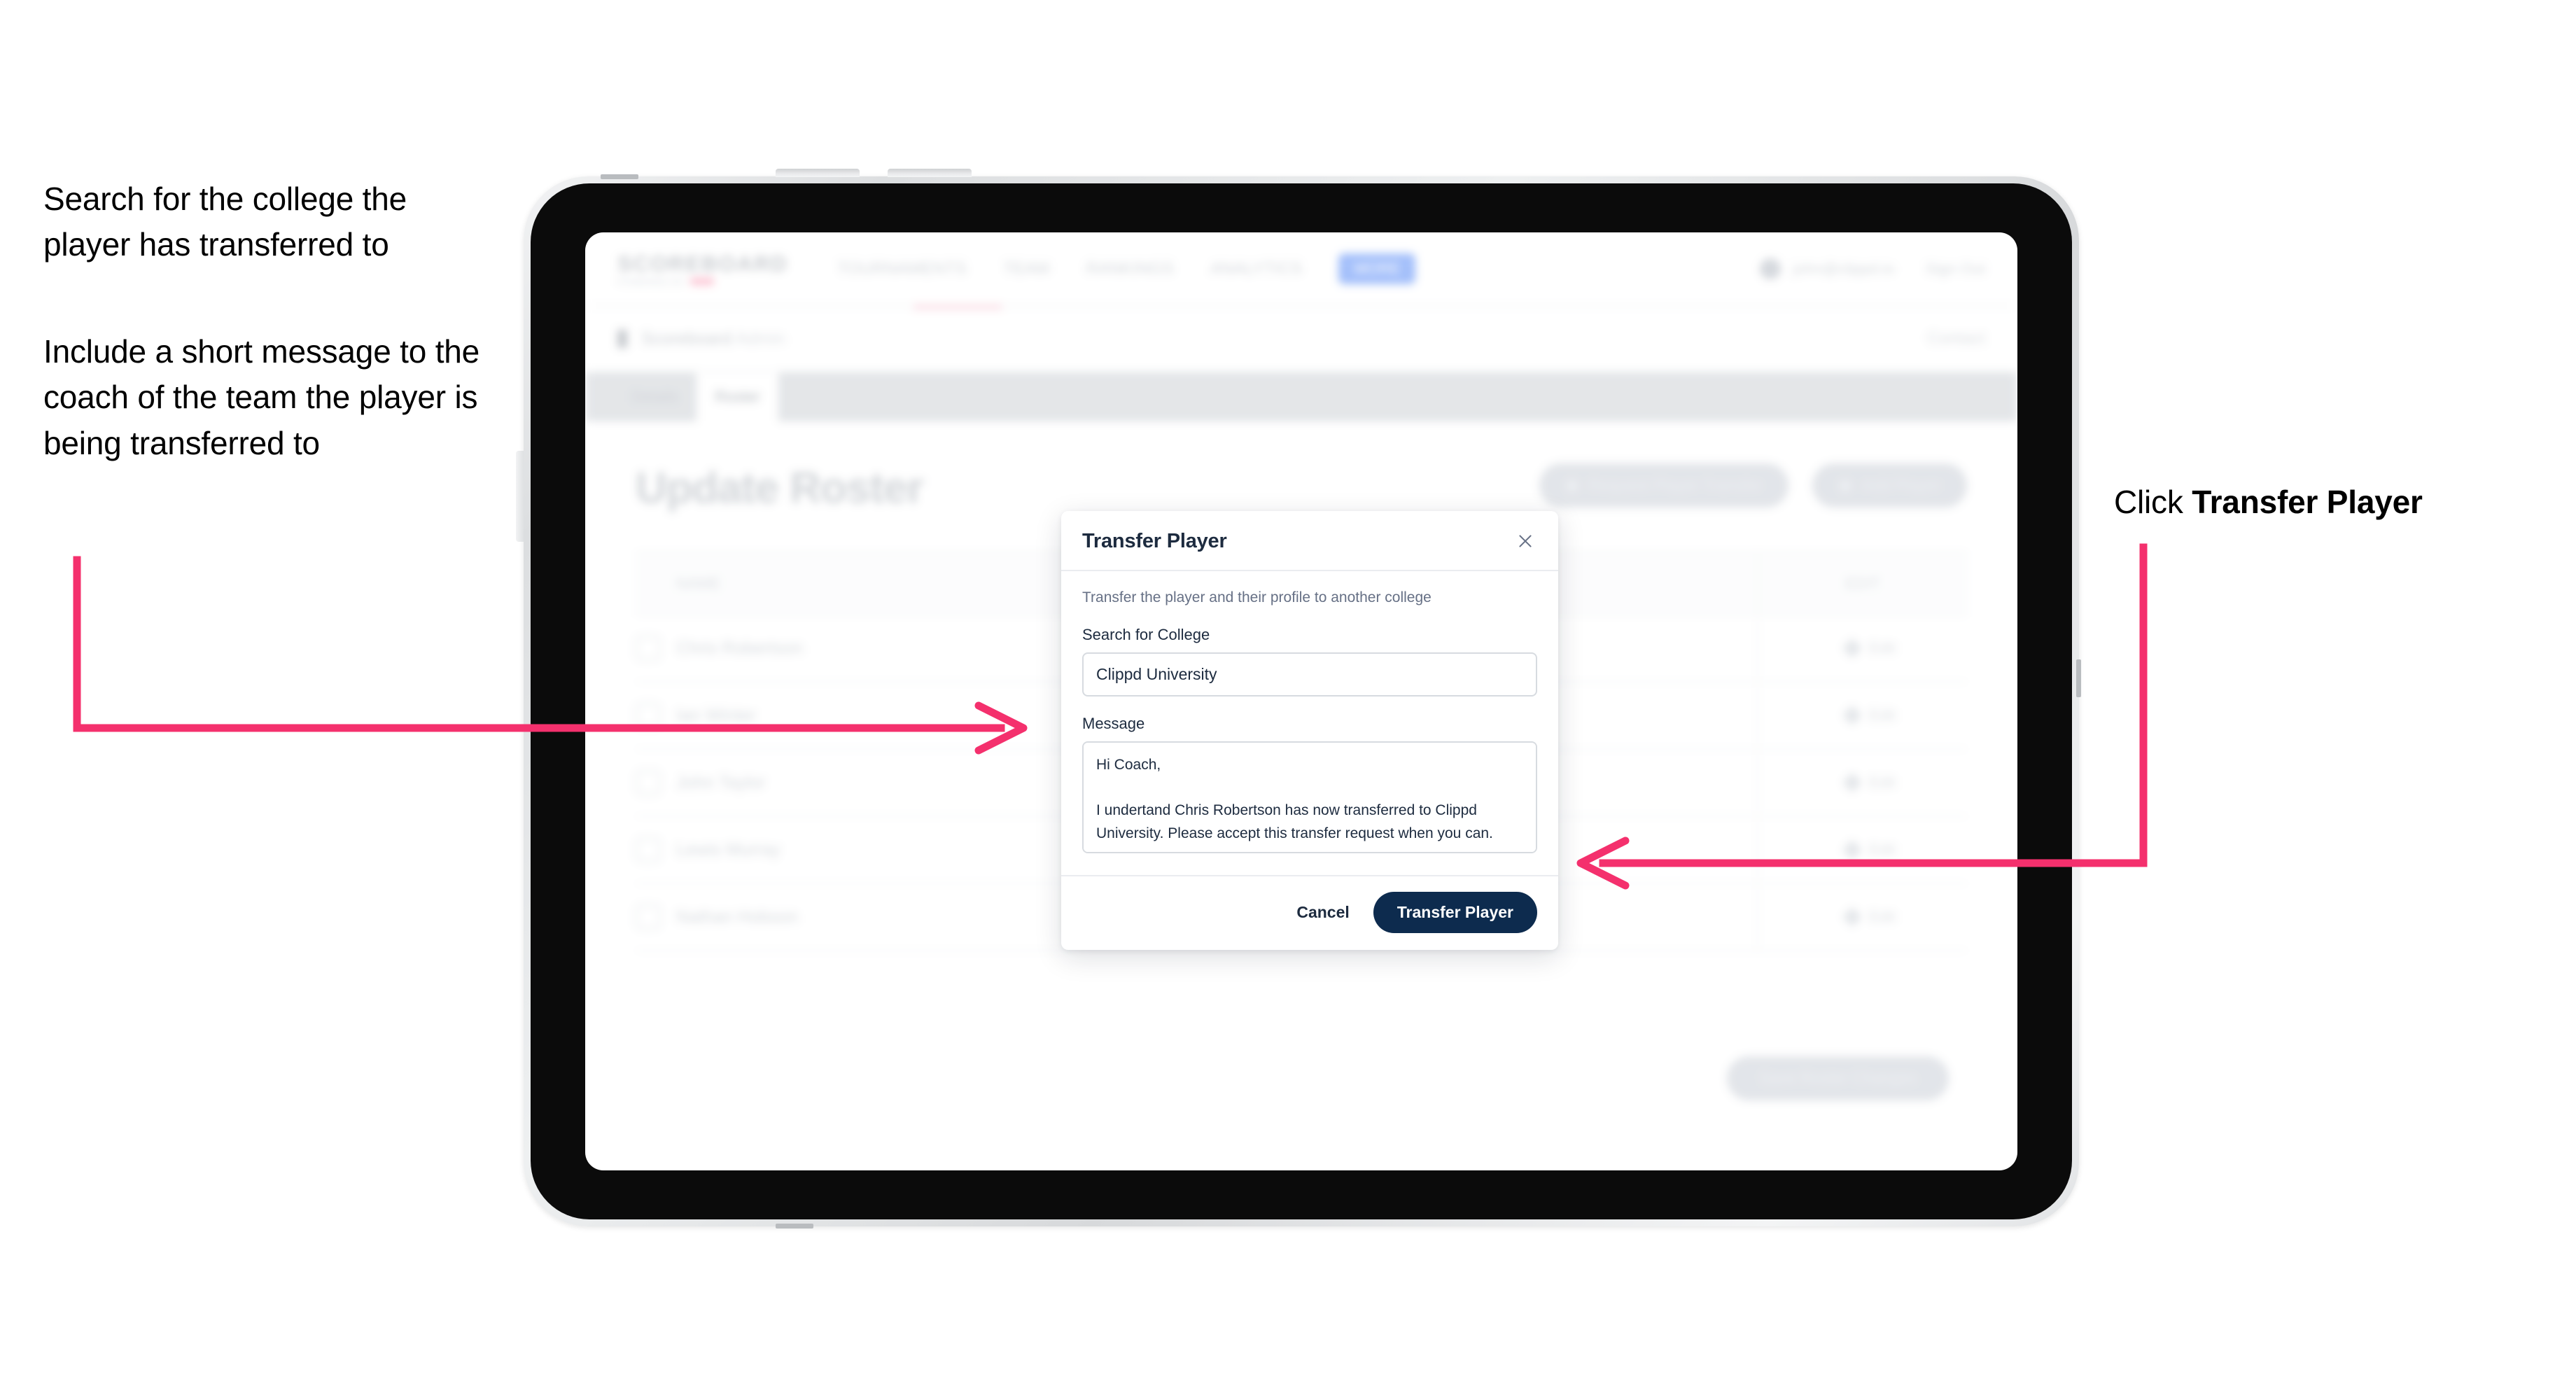  I want to click on modal-header: Transfer Player, so click(1309, 541).